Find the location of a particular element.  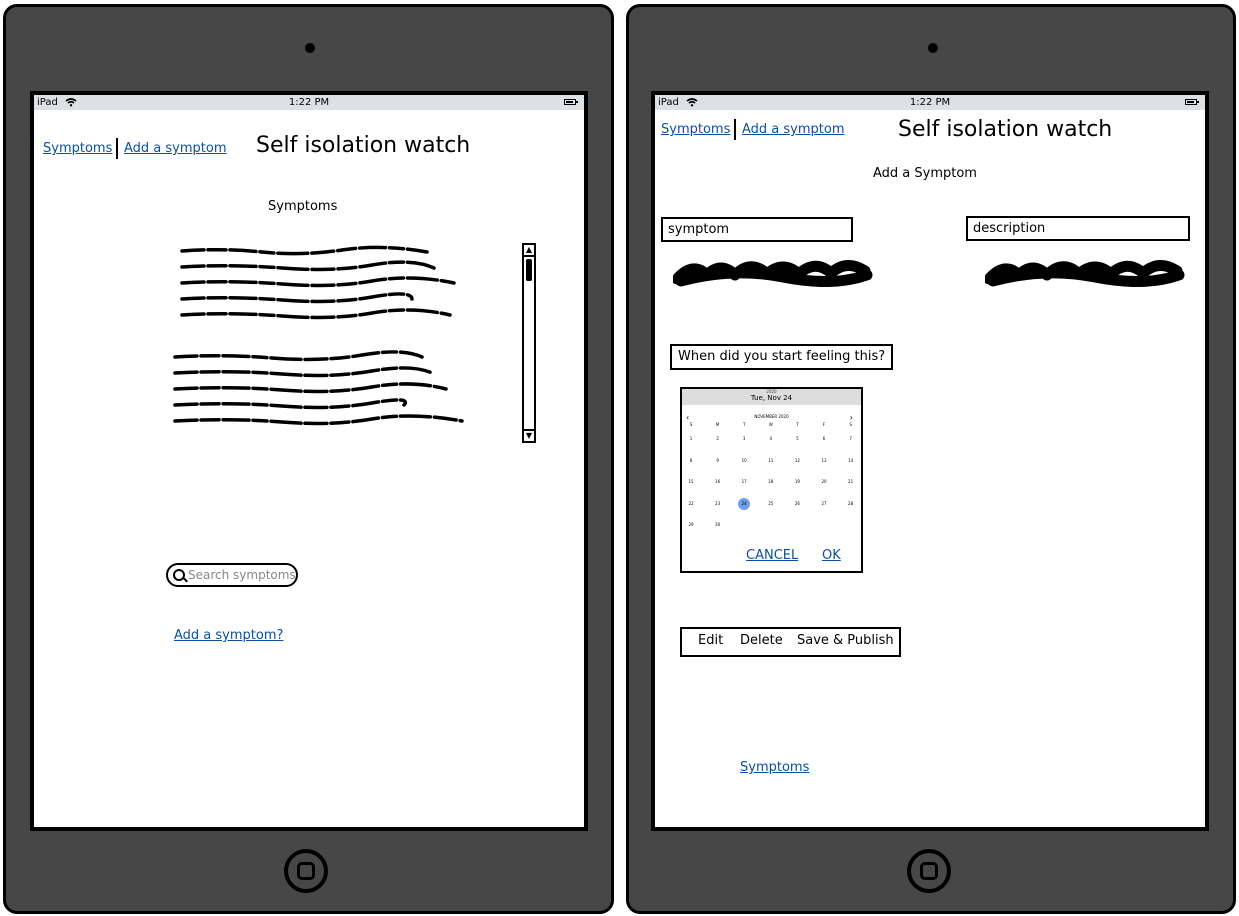

calendar-day: 1 is located at coordinates (691, 439).